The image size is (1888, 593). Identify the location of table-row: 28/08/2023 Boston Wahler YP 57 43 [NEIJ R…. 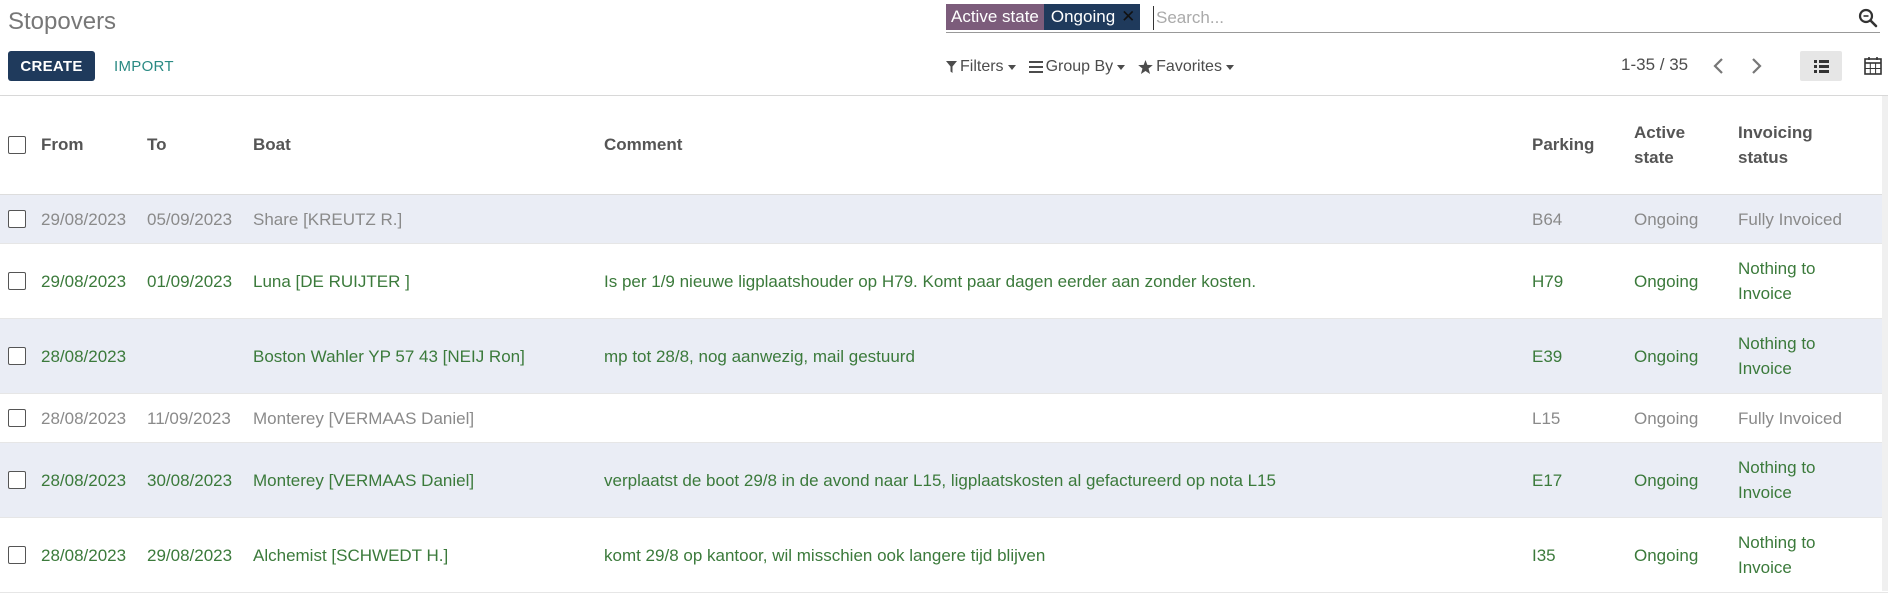
(944, 356).